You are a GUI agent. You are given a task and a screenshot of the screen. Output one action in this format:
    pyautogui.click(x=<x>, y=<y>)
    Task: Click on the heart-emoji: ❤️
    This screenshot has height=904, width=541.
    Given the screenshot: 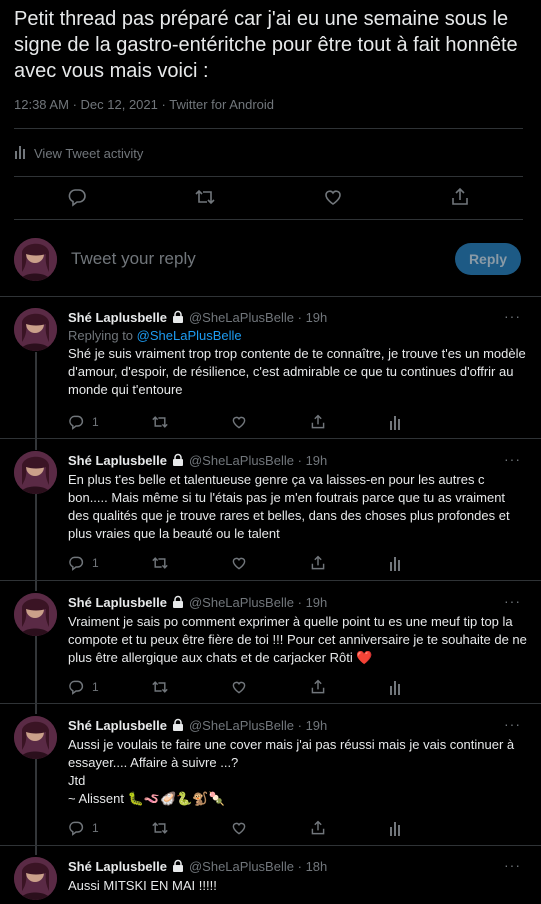 What is the action you would take?
    pyautogui.click(x=364, y=657)
    